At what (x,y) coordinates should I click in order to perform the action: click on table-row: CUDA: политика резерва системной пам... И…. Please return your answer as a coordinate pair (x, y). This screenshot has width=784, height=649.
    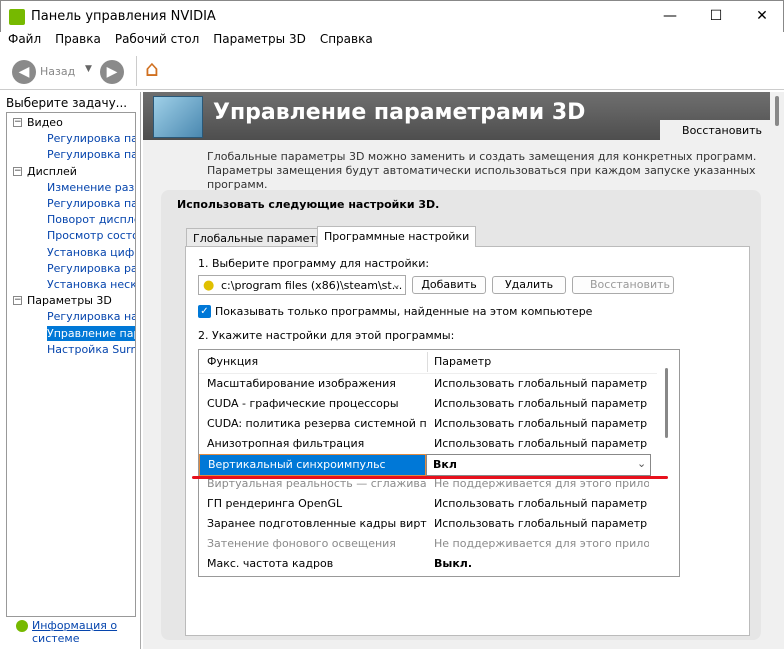
    Looking at the image, I should click on (425, 424).